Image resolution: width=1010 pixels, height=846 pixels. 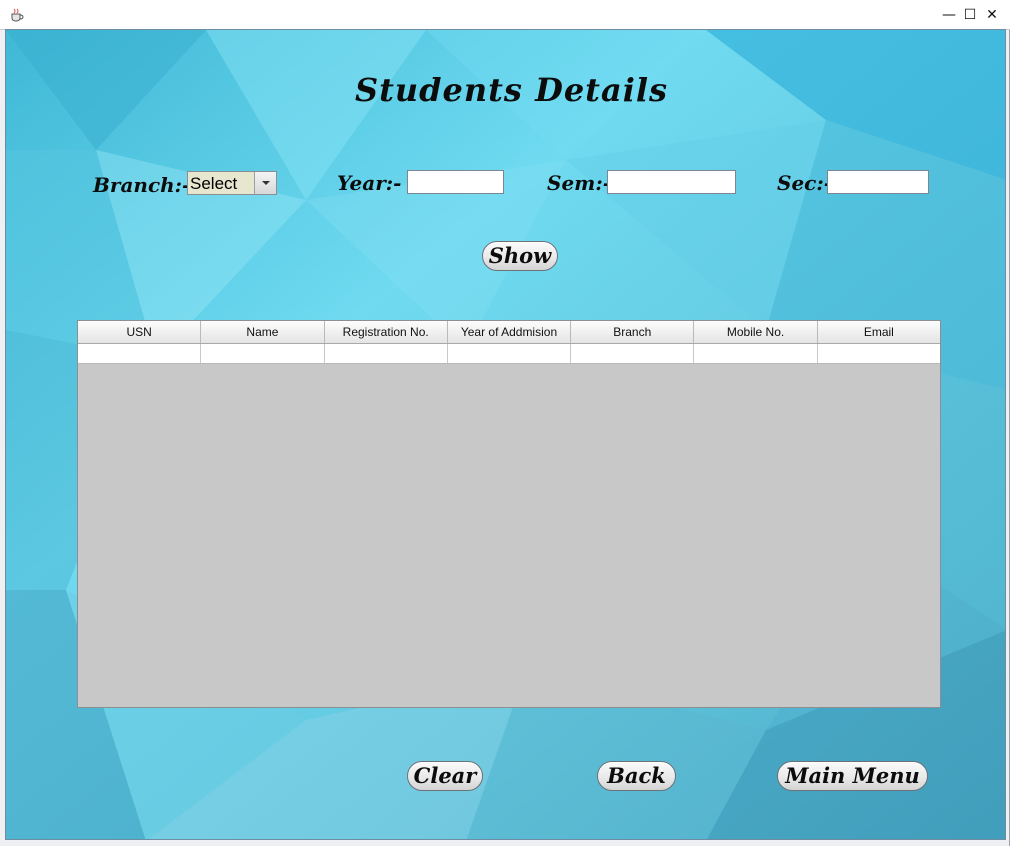 What do you see at coordinates (505, 15) in the screenshot?
I see `title-bar: — ☐ ✕` at bounding box center [505, 15].